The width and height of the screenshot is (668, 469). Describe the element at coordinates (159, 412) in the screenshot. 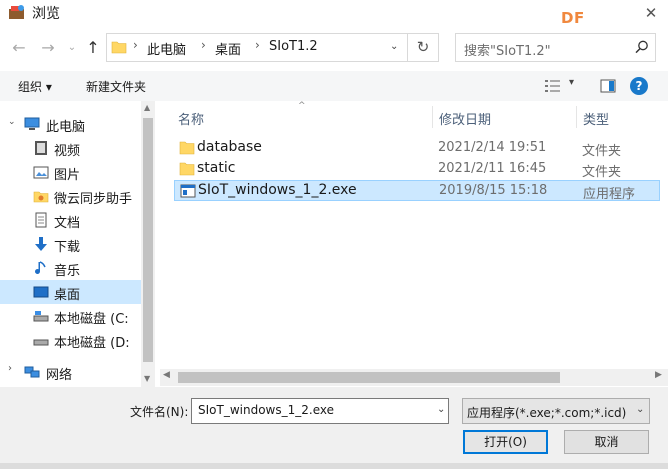

I see `filename-label: 文件名(N):` at that location.